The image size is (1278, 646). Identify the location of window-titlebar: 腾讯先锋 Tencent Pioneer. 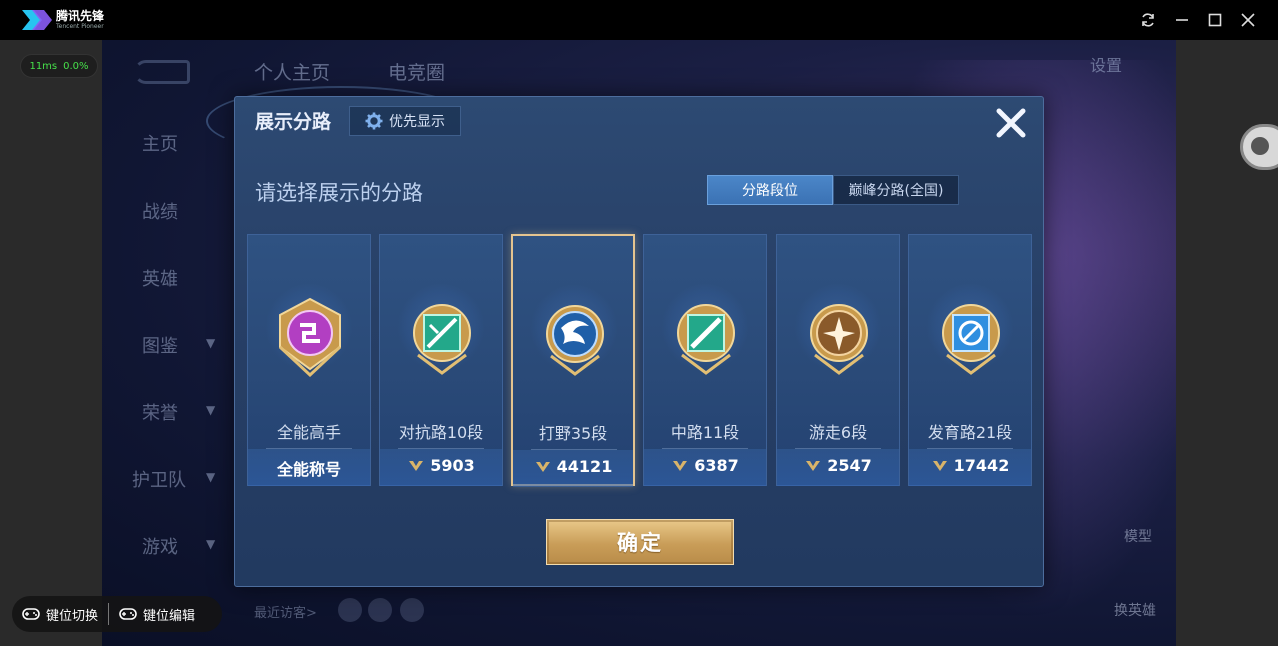
(639, 20).